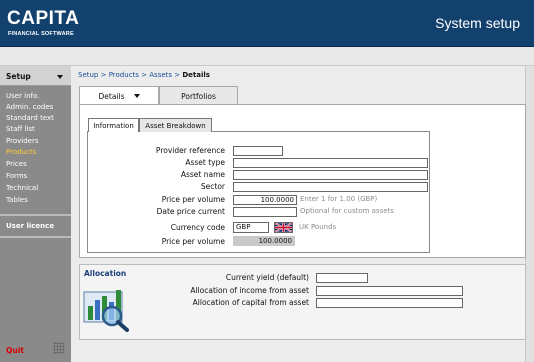  What do you see at coordinates (477, 23) in the screenshot?
I see `page-title: System setup` at bounding box center [477, 23].